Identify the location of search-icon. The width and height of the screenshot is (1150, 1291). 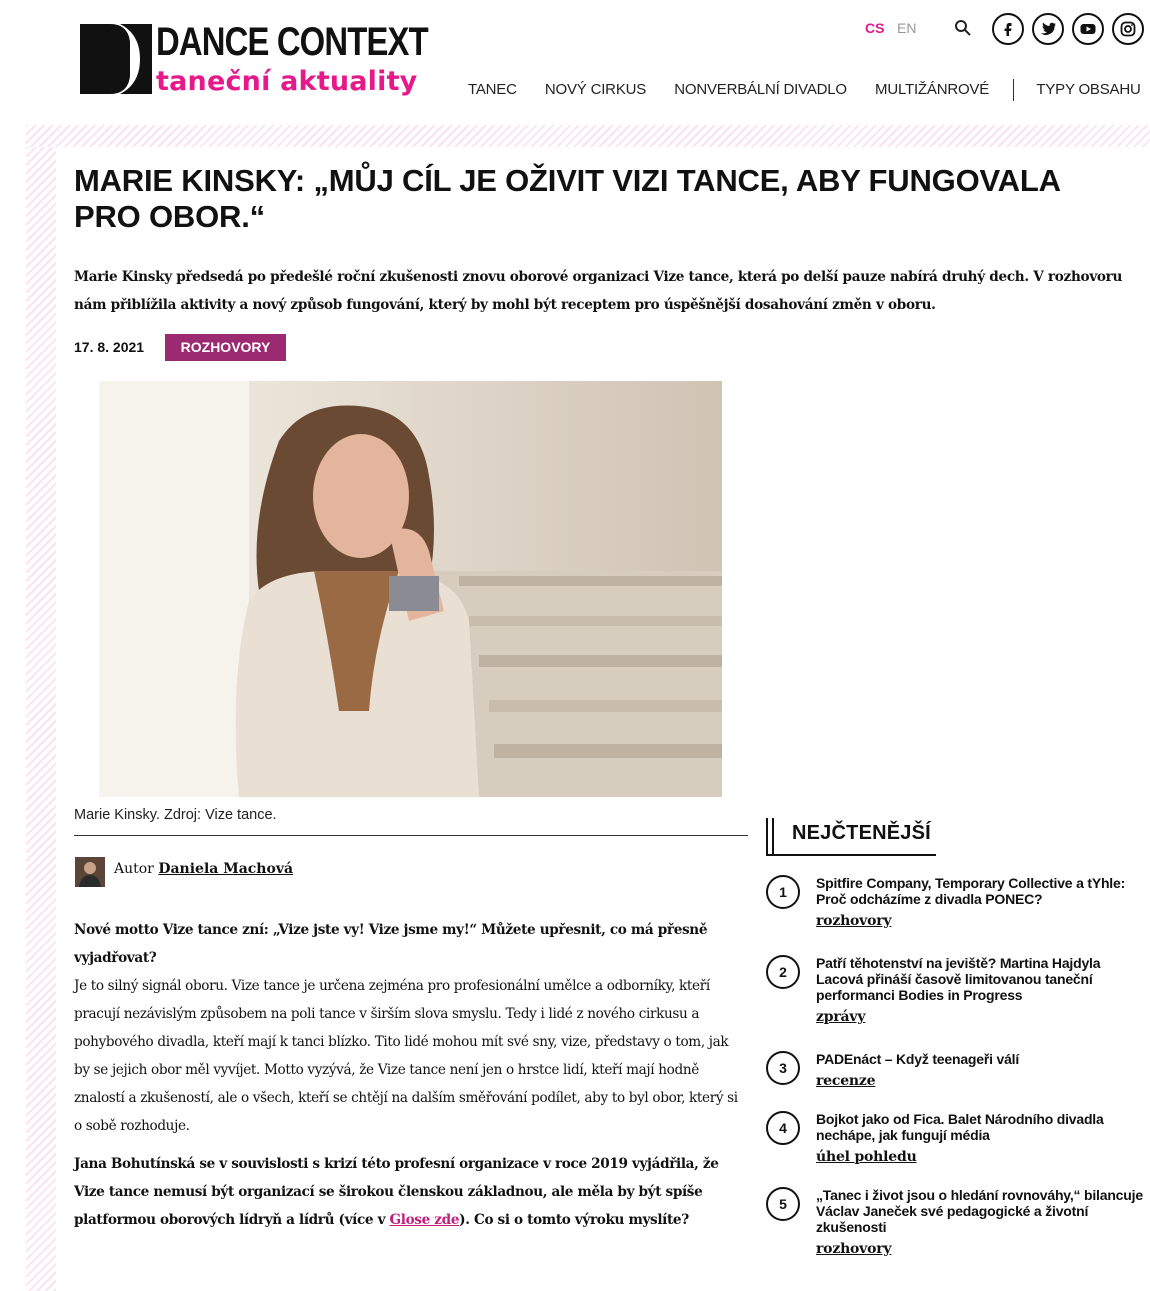
(963, 28).